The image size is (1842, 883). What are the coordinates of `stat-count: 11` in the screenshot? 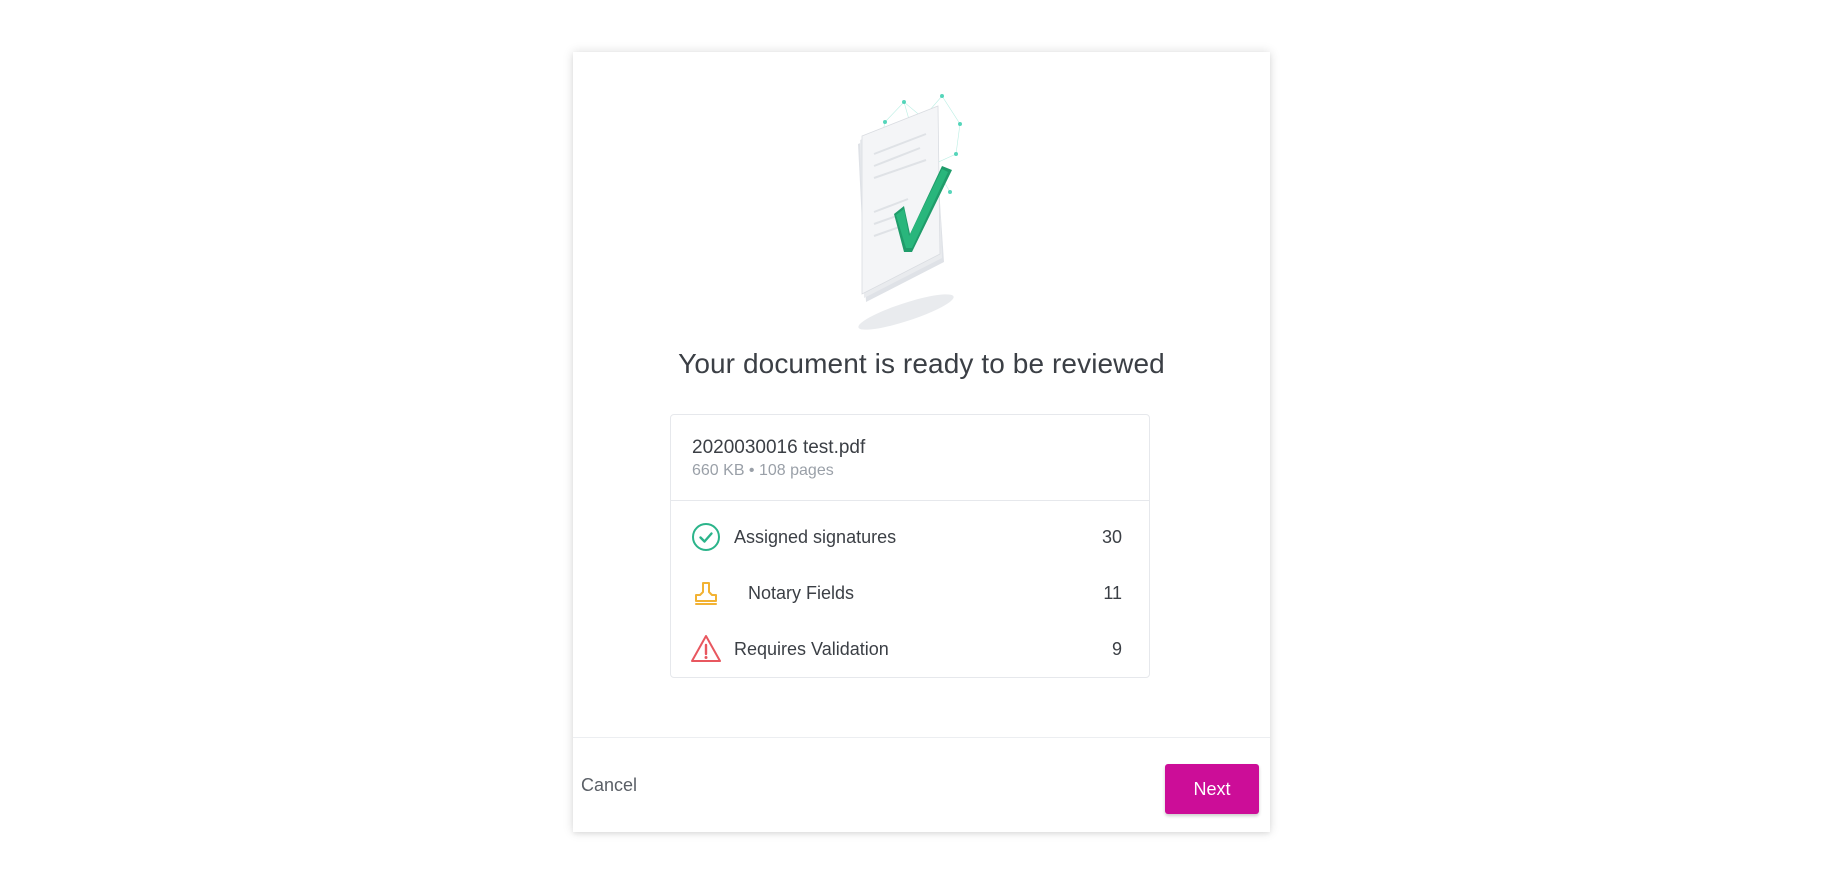 It's located at (1112, 593).